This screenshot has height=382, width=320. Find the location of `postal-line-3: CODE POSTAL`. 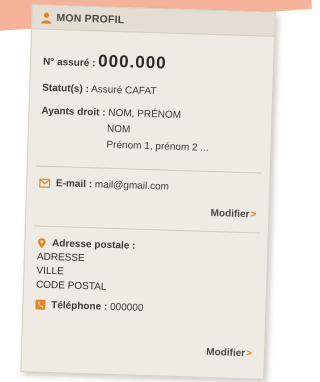

postal-line-3: CODE POSTAL is located at coordinates (71, 286).